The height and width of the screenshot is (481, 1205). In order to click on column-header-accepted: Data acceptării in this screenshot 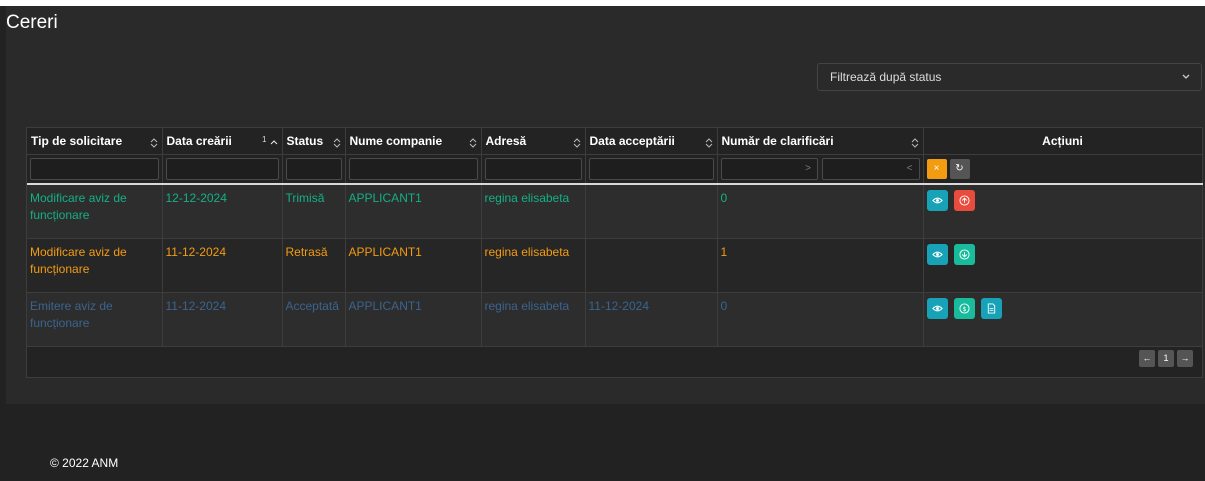, I will do `click(651, 141)`.